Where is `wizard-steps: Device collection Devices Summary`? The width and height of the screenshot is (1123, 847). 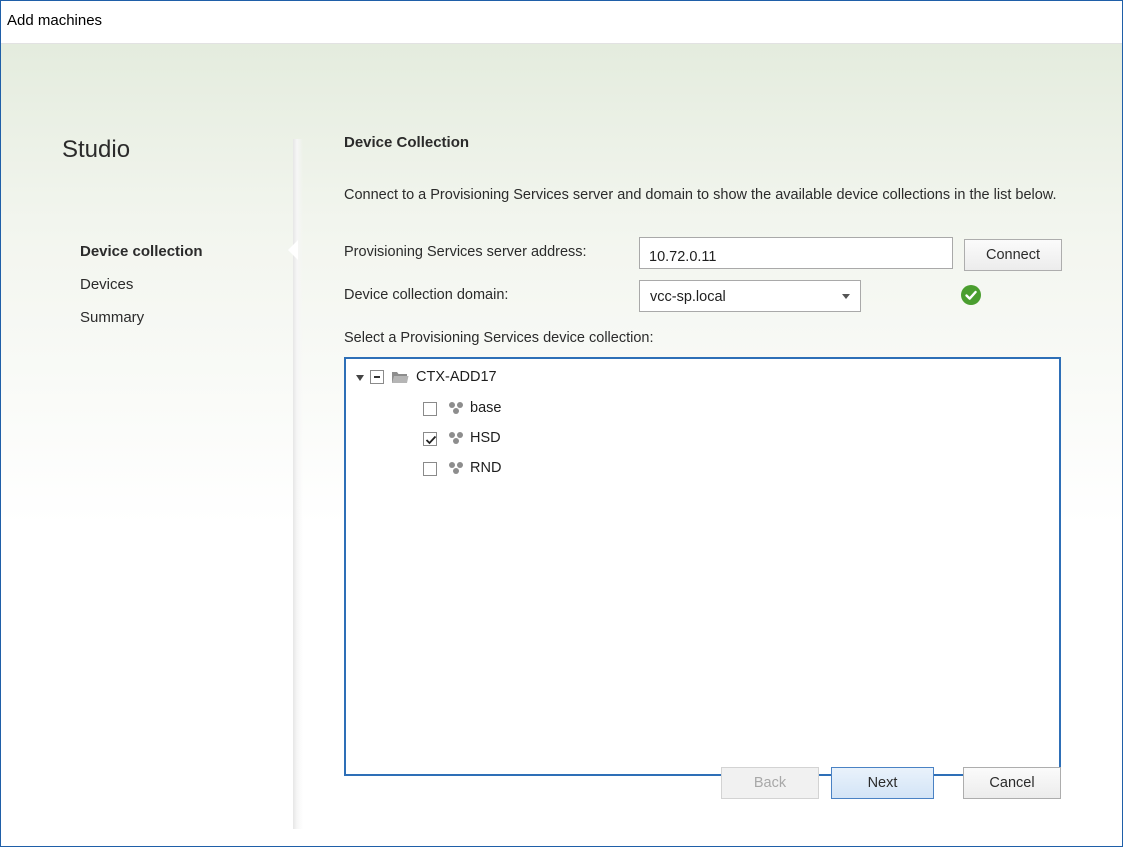 wizard-steps: Device collection Devices Summary is located at coordinates (141, 291).